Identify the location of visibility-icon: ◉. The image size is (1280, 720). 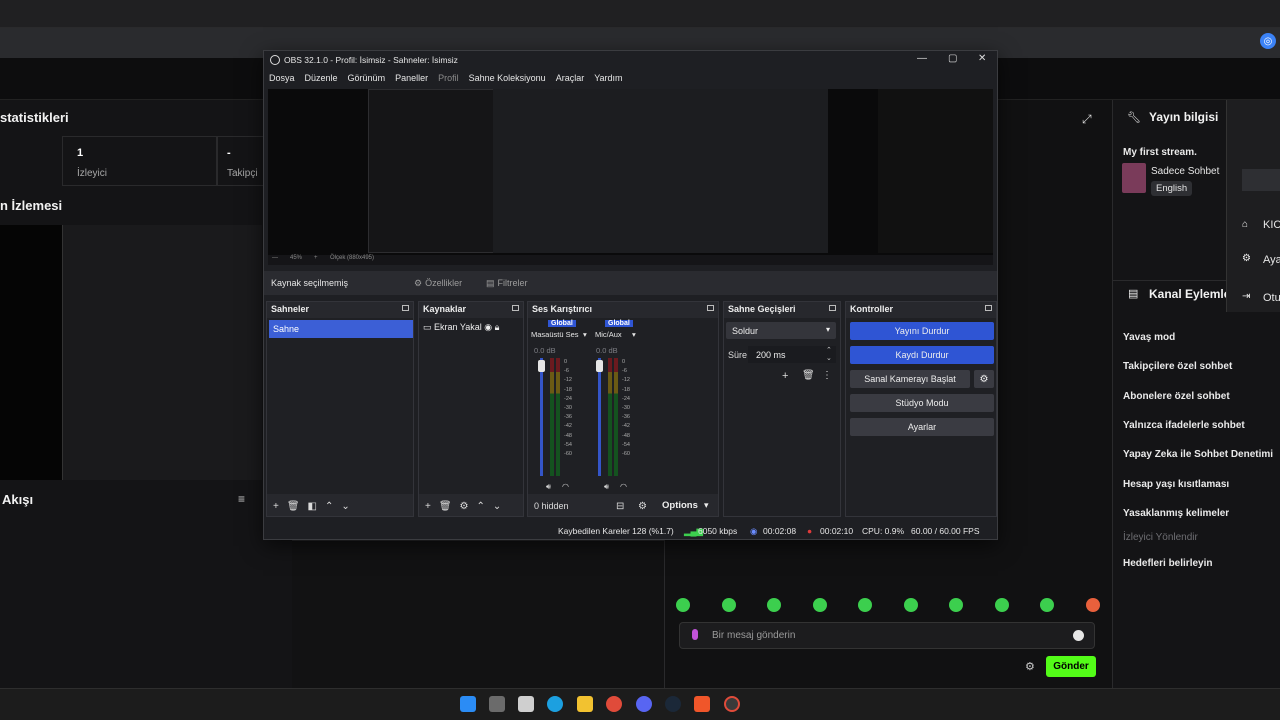
(488, 327).